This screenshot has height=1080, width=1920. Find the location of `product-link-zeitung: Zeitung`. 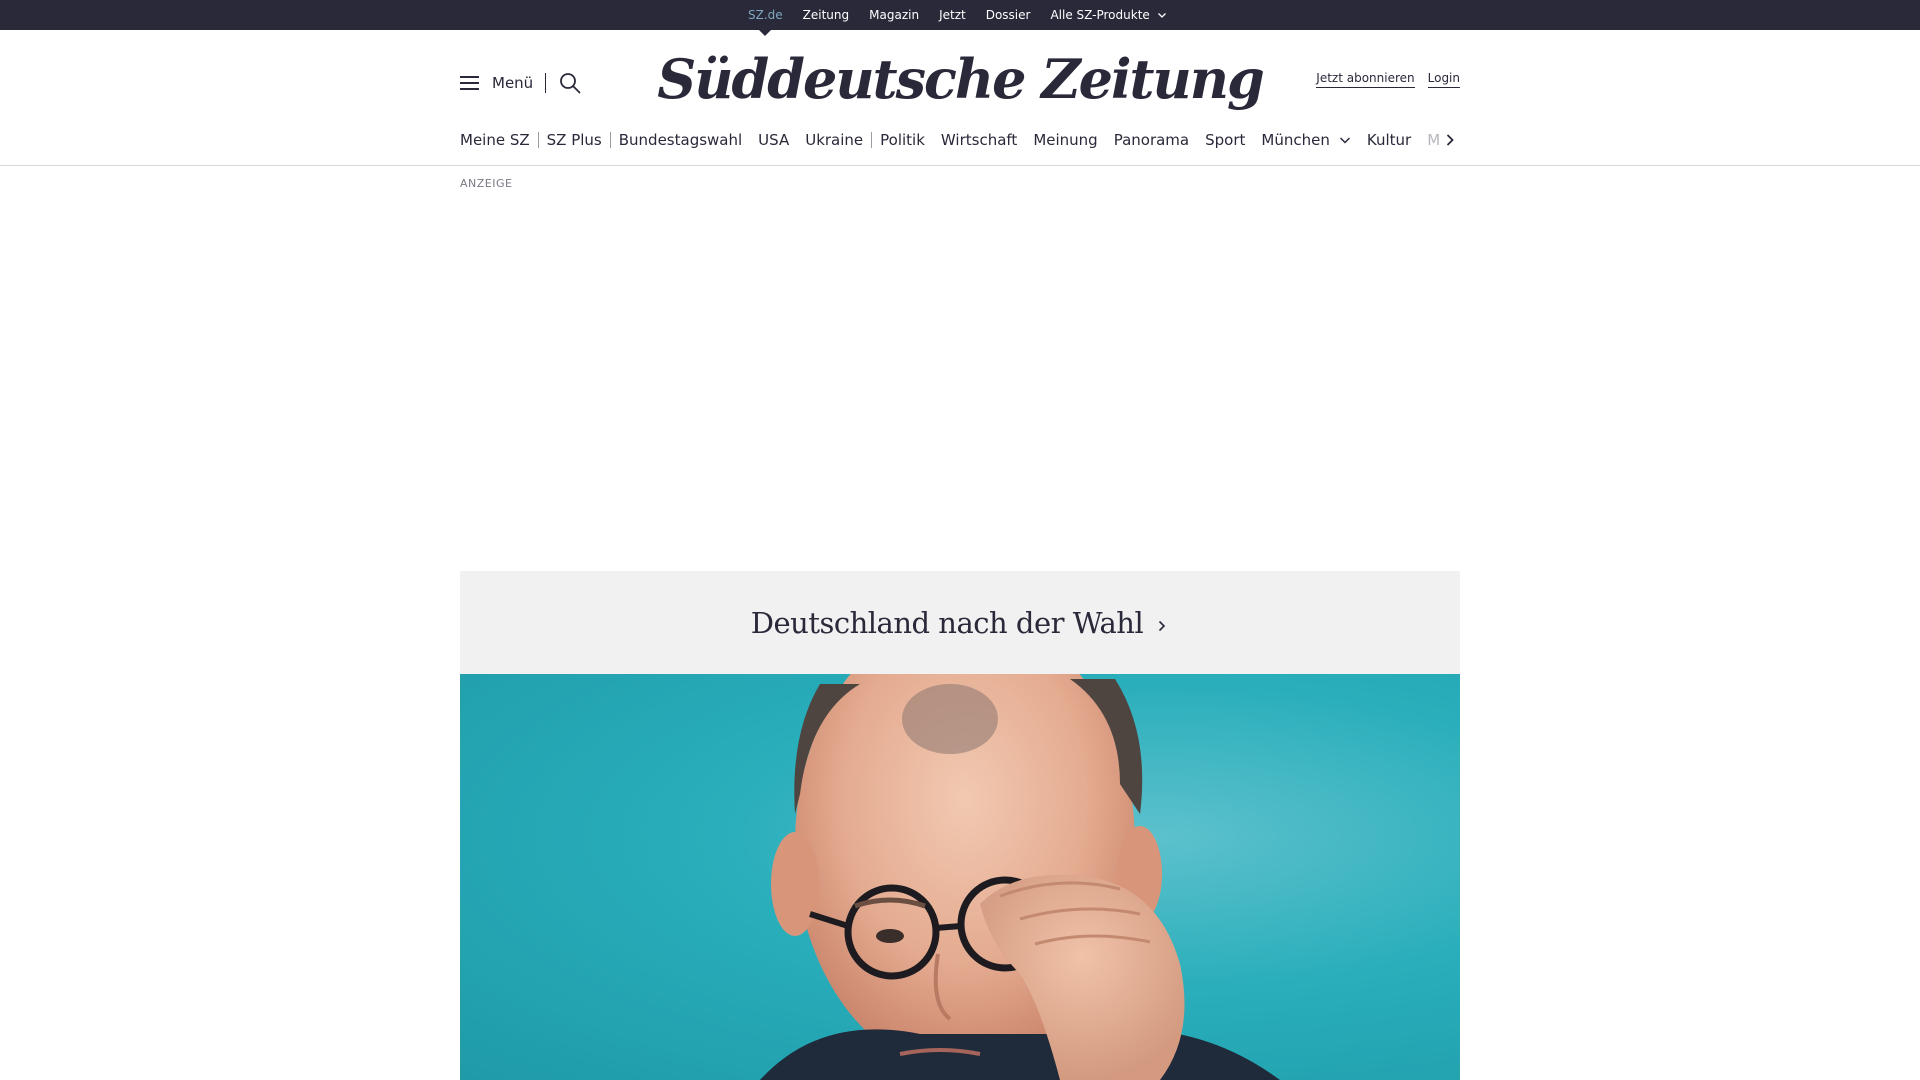

product-link-zeitung: Zeitung is located at coordinates (826, 15).